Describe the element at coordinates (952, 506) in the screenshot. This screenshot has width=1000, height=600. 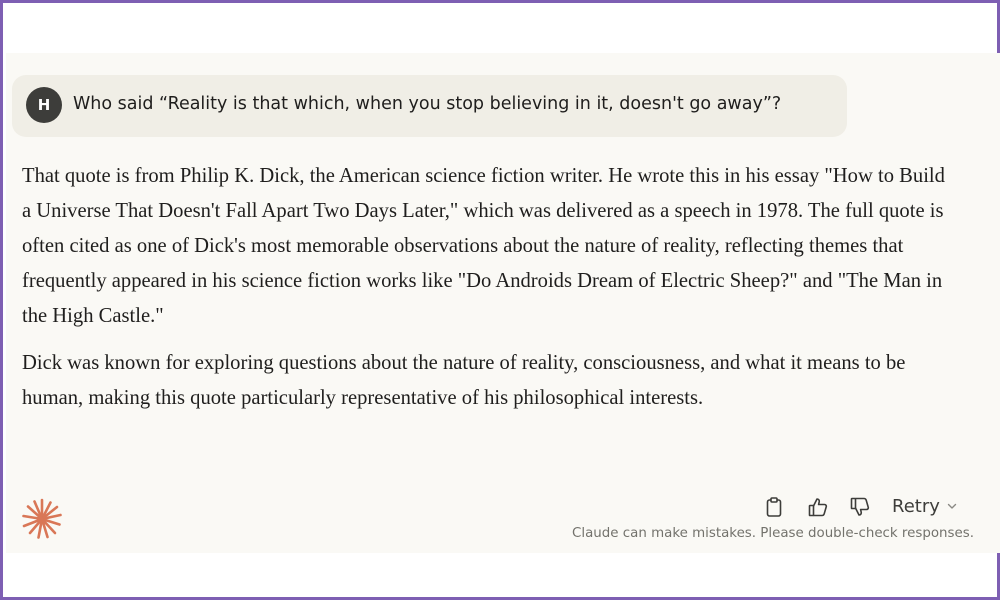
I see `chevron-down-icon` at that location.